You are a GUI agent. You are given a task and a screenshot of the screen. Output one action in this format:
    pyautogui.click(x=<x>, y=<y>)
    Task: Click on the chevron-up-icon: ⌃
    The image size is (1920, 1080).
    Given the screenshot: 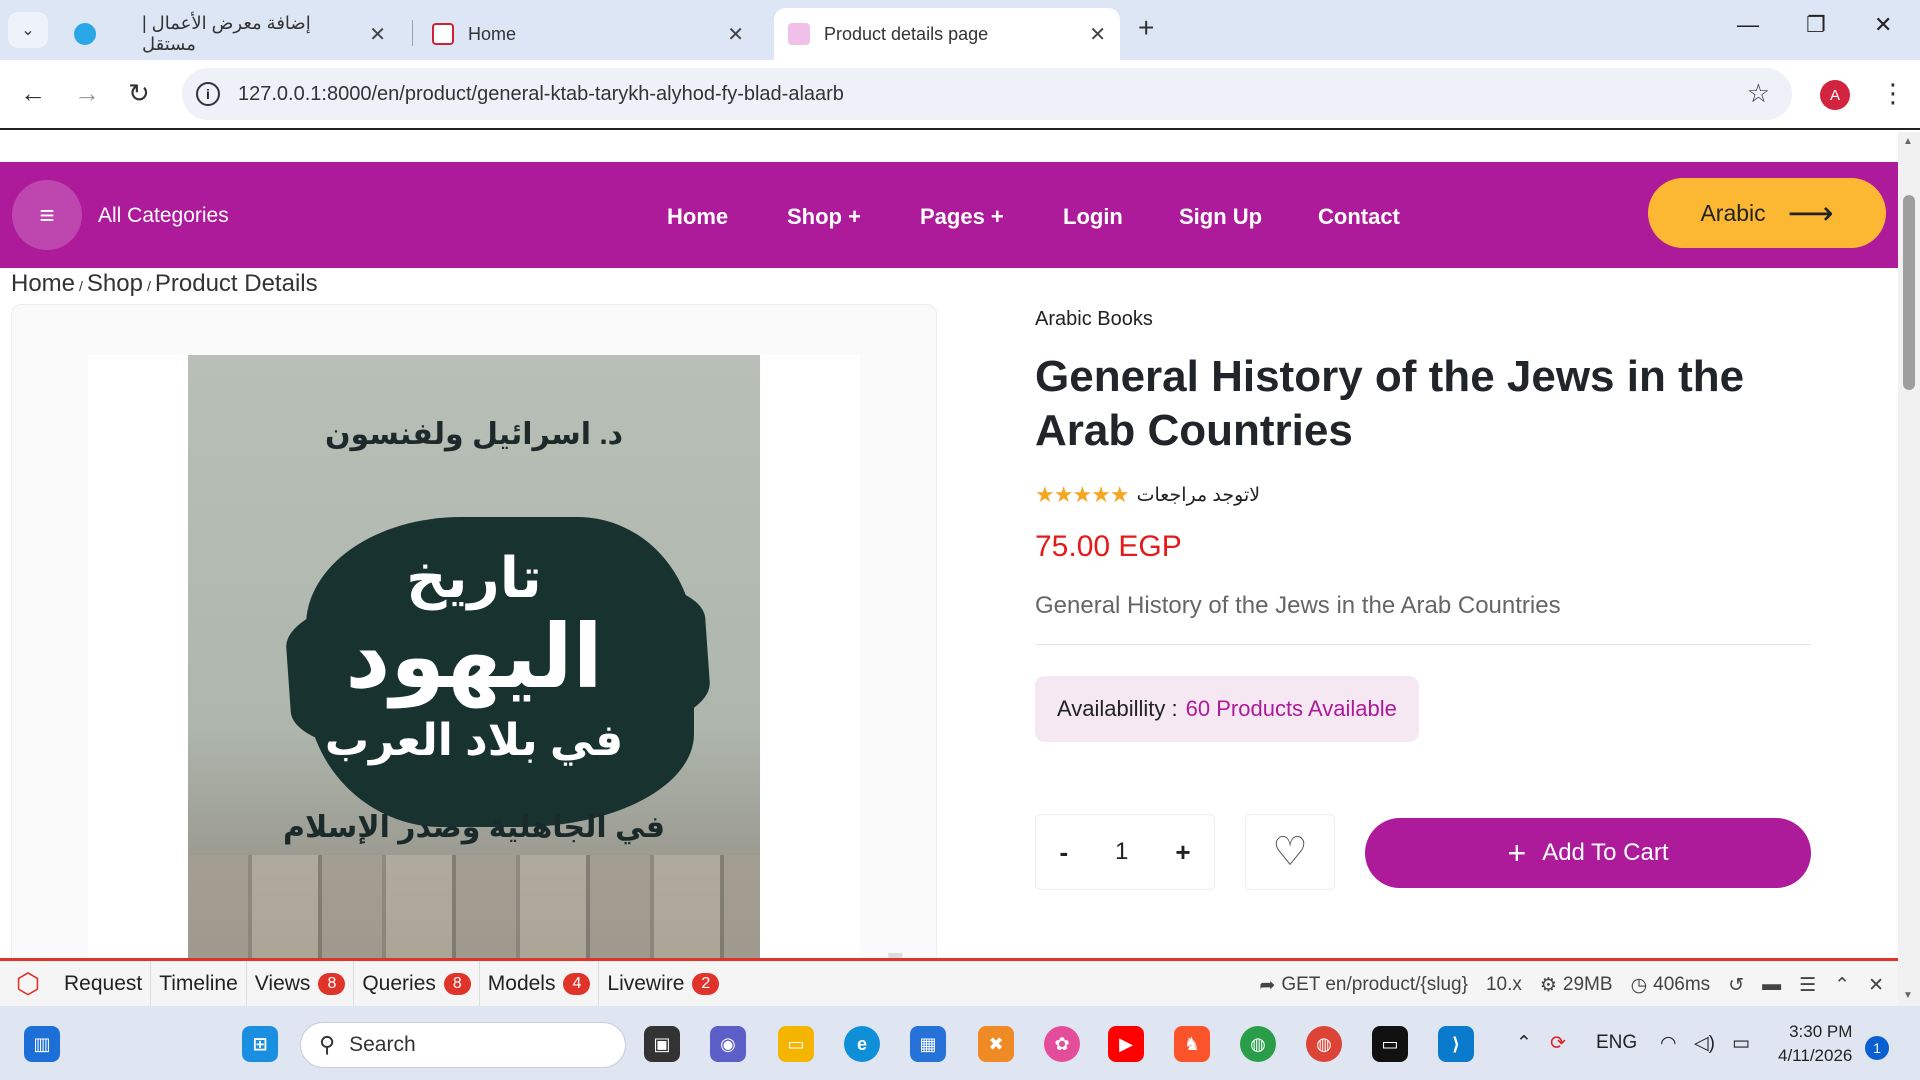 What is the action you would take?
    pyautogui.click(x=1842, y=985)
    